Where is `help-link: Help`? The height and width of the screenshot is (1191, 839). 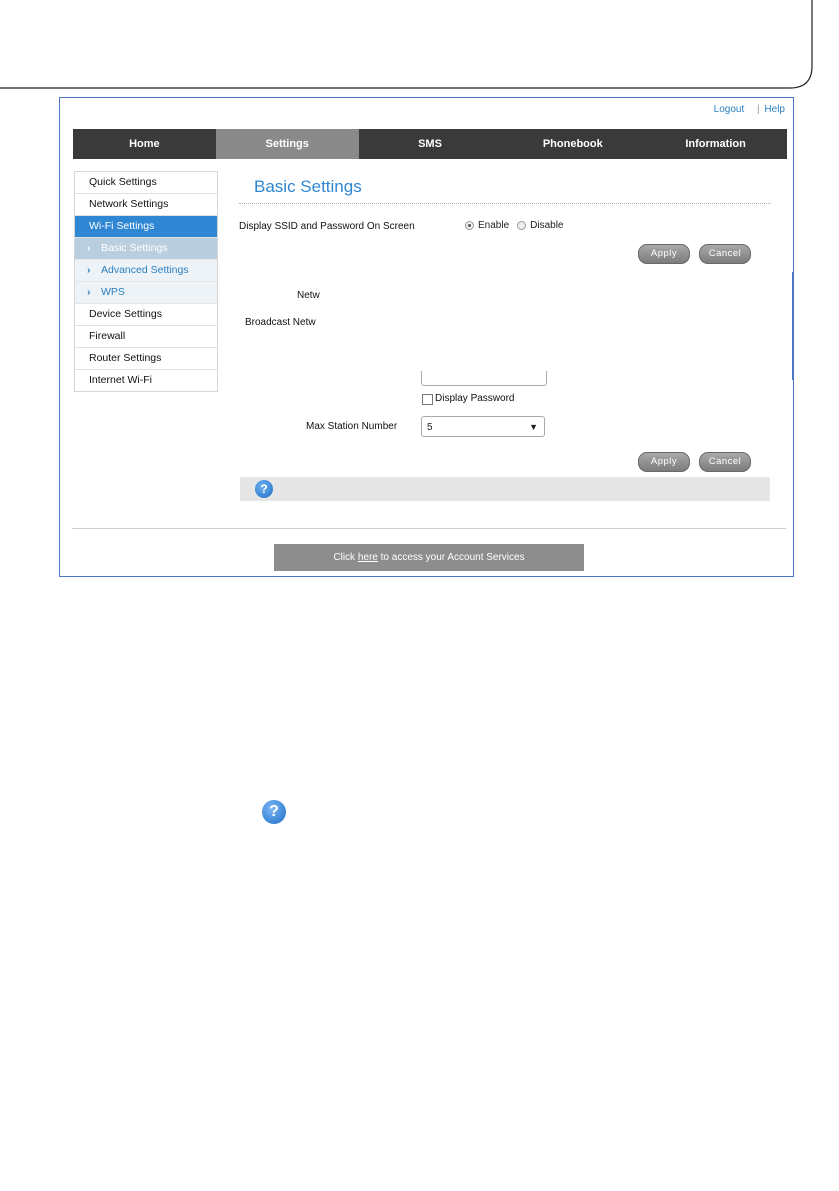 help-link: Help is located at coordinates (774, 109).